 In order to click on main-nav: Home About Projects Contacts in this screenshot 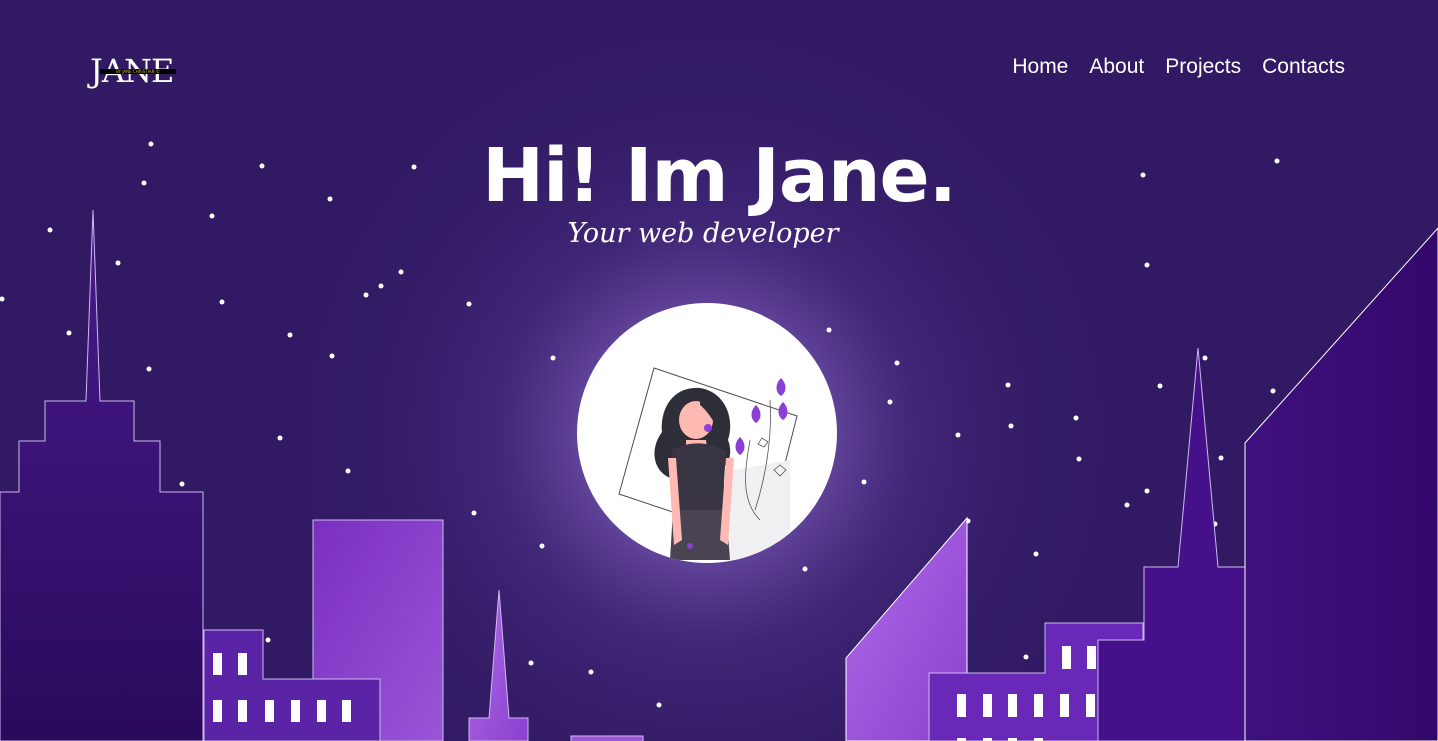, I will do `click(1178, 67)`.